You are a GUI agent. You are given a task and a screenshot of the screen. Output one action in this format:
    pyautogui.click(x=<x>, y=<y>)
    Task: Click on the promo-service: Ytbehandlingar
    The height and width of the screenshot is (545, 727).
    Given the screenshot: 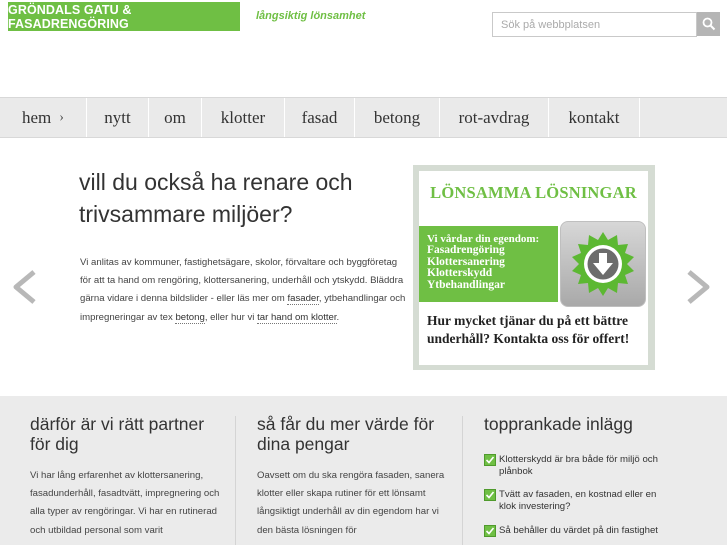 What is the action you would take?
    pyautogui.click(x=466, y=284)
    